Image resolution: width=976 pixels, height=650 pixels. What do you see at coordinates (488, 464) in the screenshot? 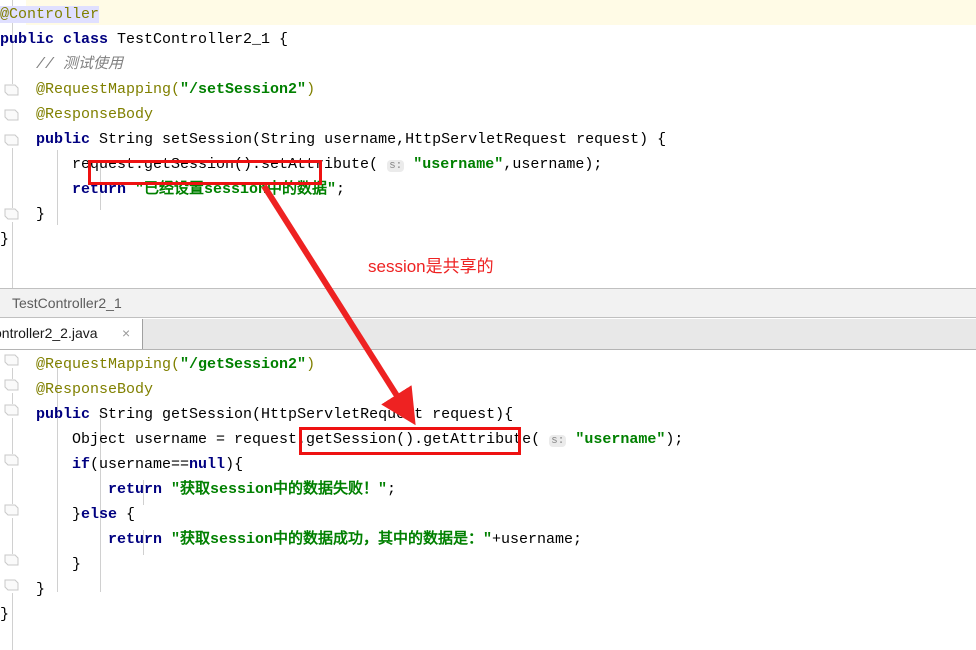
I see `code-line: if(username==null){` at bounding box center [488, 464].